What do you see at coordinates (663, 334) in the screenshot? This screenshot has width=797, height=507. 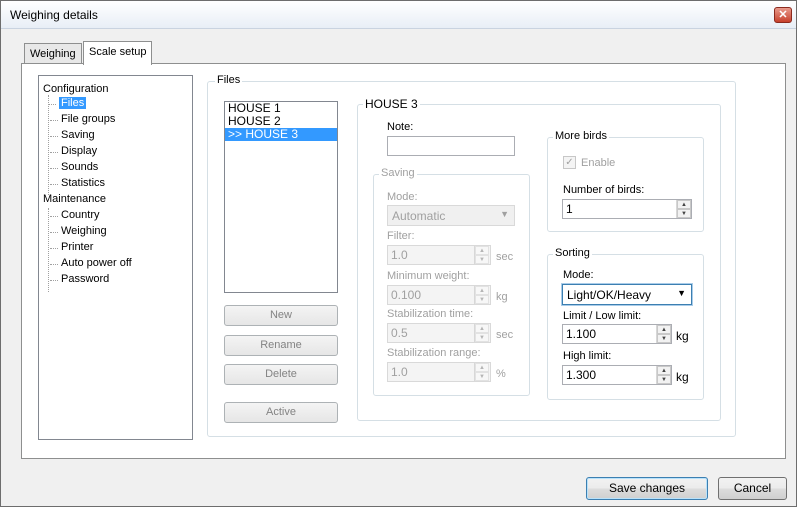 I see `low-limit-spinner: ▲ ▼` at bounding box center [663, 334].